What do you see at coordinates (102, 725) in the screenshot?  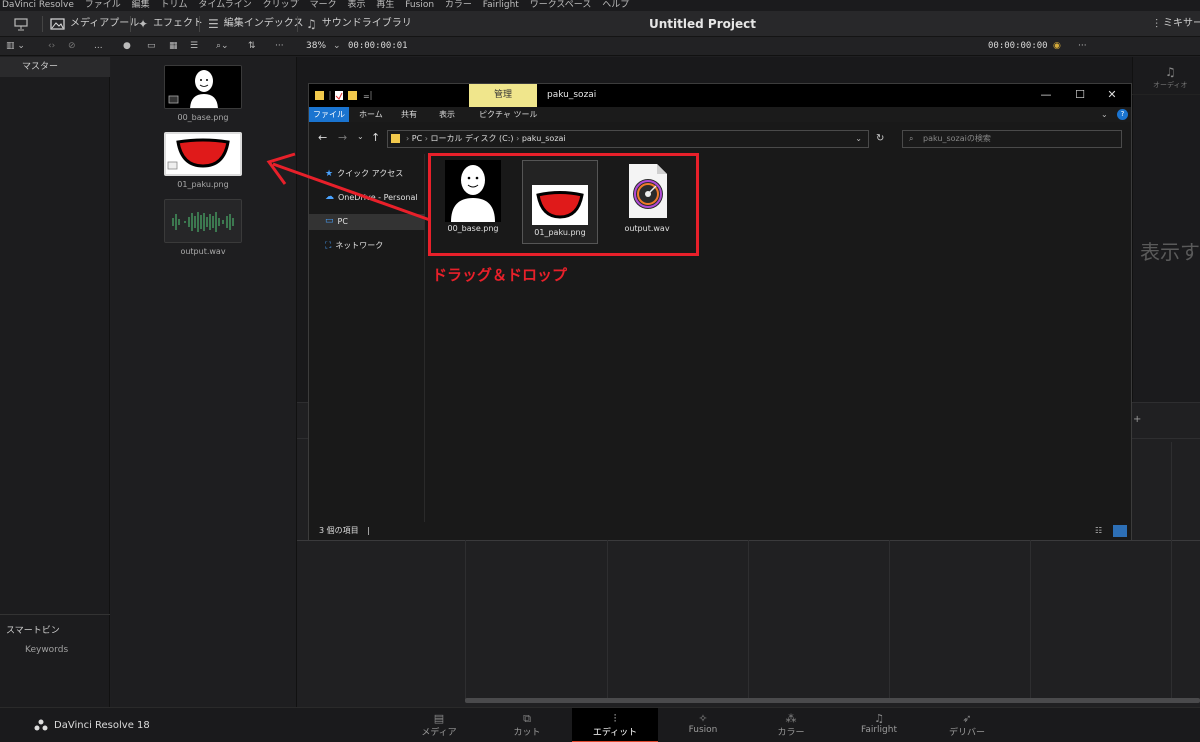 I see `app-brand-label: DaVinci Resolve 18` at bounding box center [102, 725].